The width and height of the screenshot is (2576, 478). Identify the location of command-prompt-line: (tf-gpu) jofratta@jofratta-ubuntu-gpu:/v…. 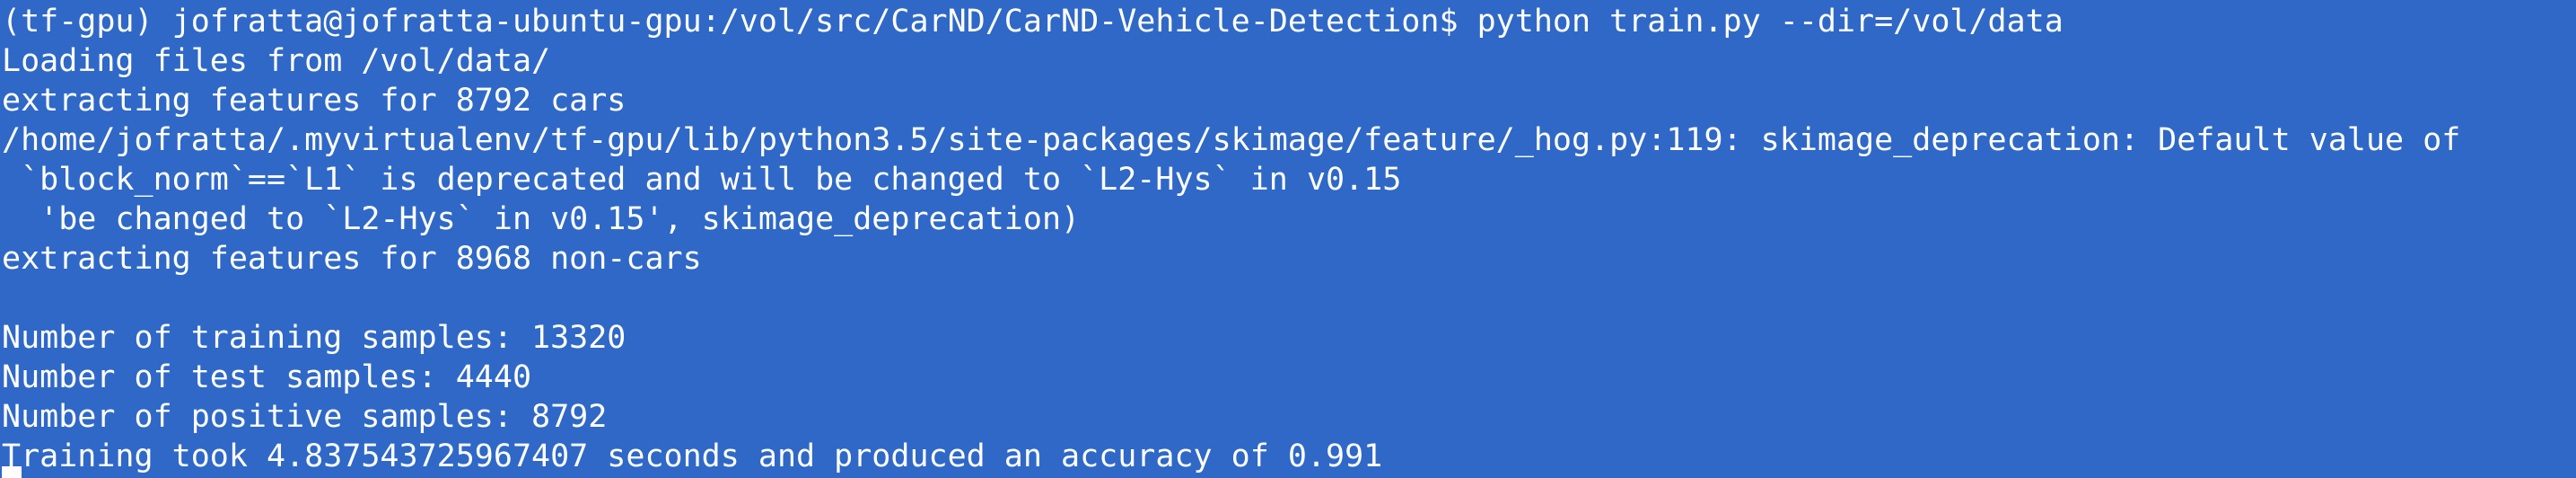
(1032, 22).